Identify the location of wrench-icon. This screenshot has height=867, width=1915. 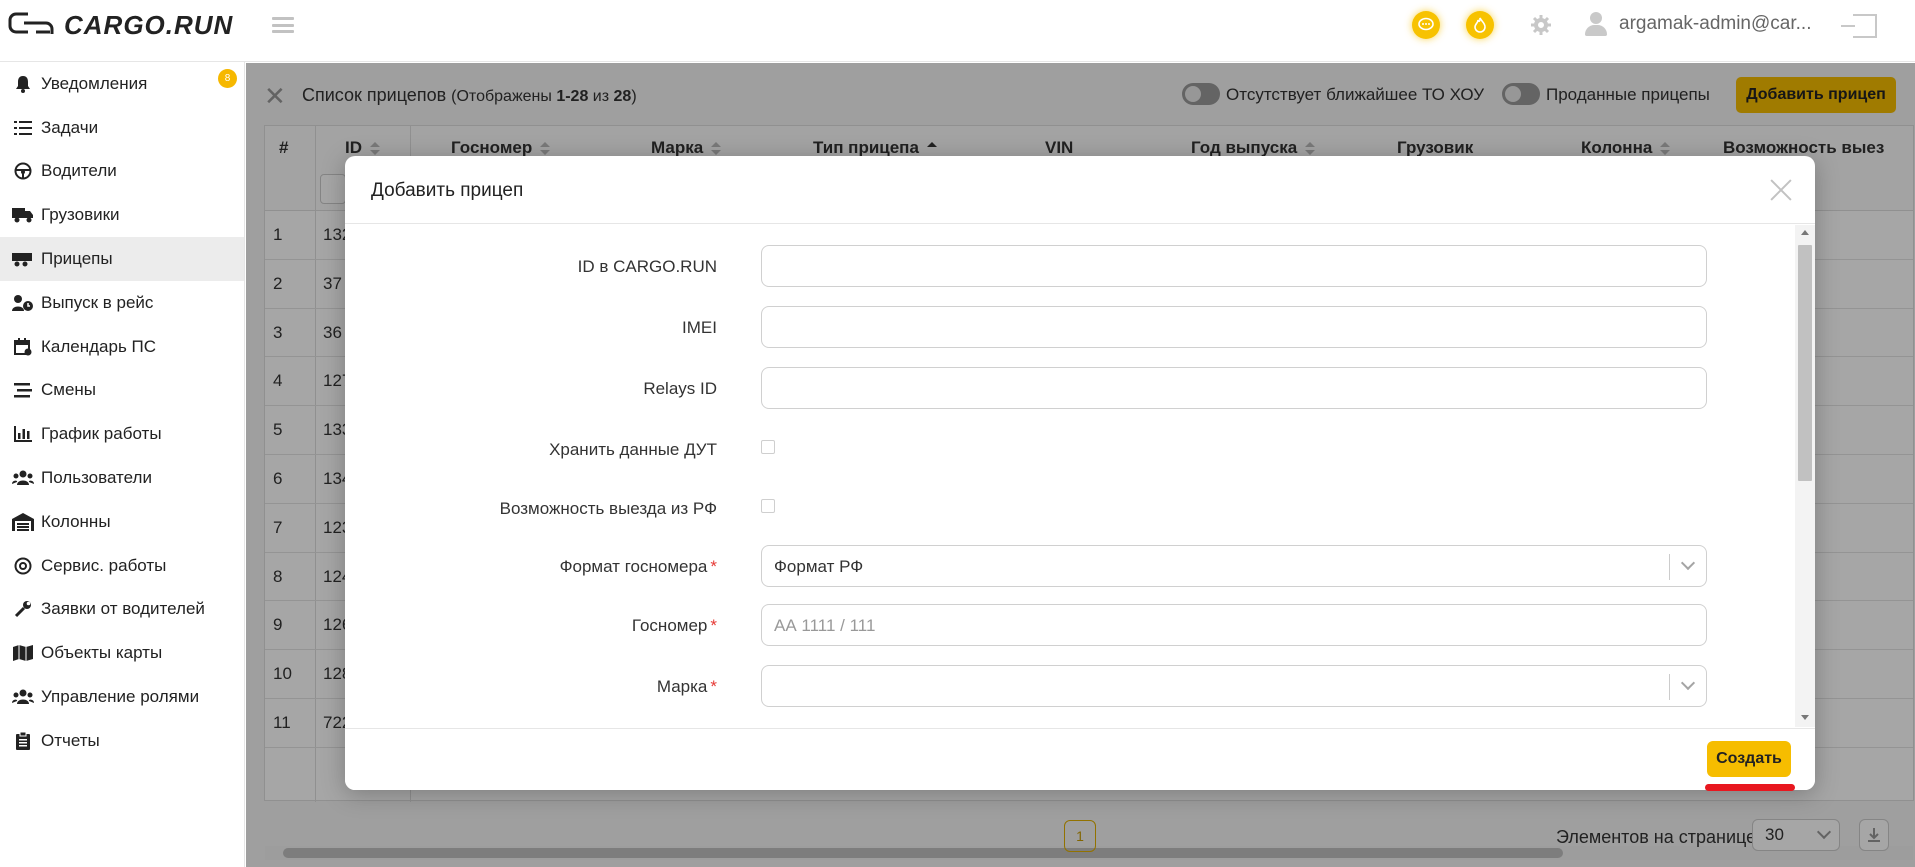
(23, 609).